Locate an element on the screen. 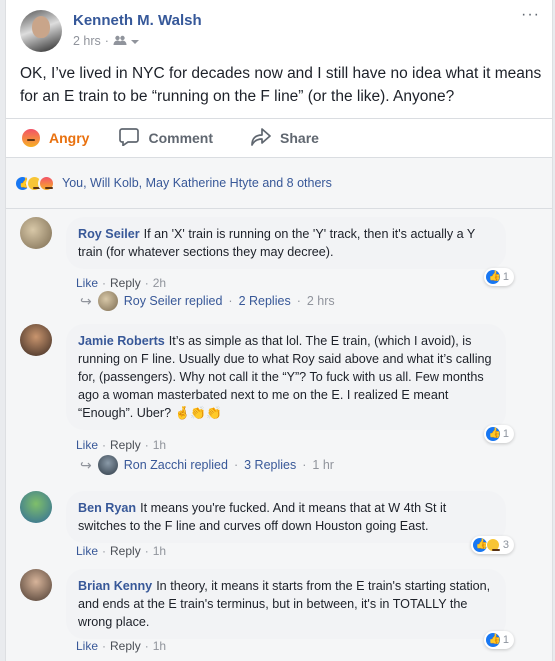 Image resolution: width=555 pixels, height=661 pixels. comment-emoji: 🤞👏👏 is located at coordinates (198, 413).